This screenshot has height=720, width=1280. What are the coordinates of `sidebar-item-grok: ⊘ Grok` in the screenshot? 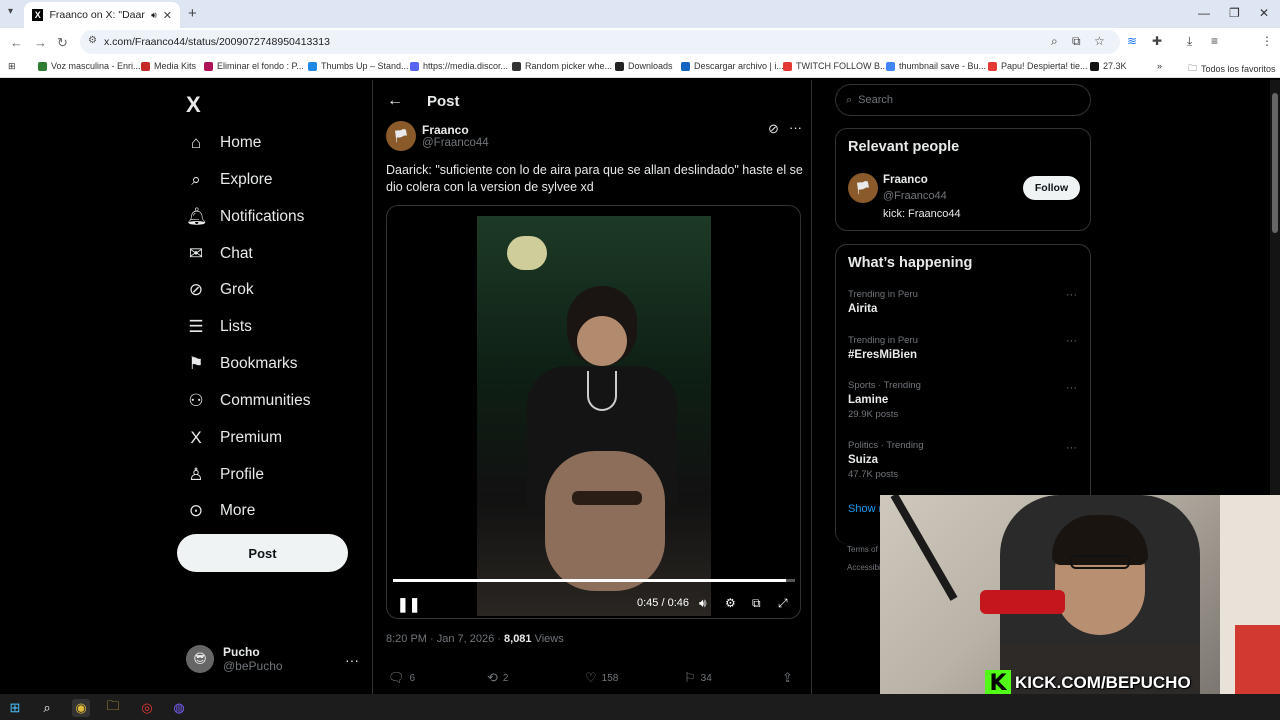 It's located at (220, 290).